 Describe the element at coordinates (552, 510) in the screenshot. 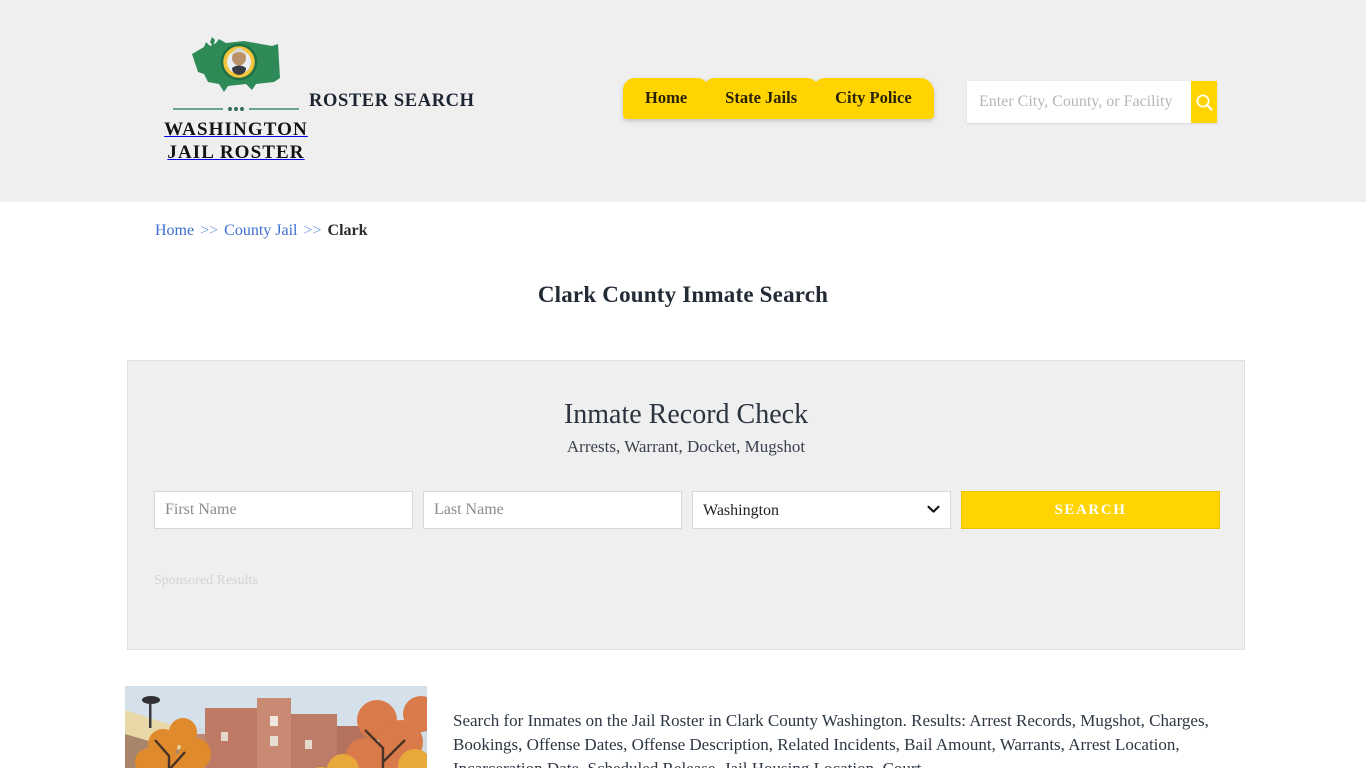

I see `last-name-input` at that location.